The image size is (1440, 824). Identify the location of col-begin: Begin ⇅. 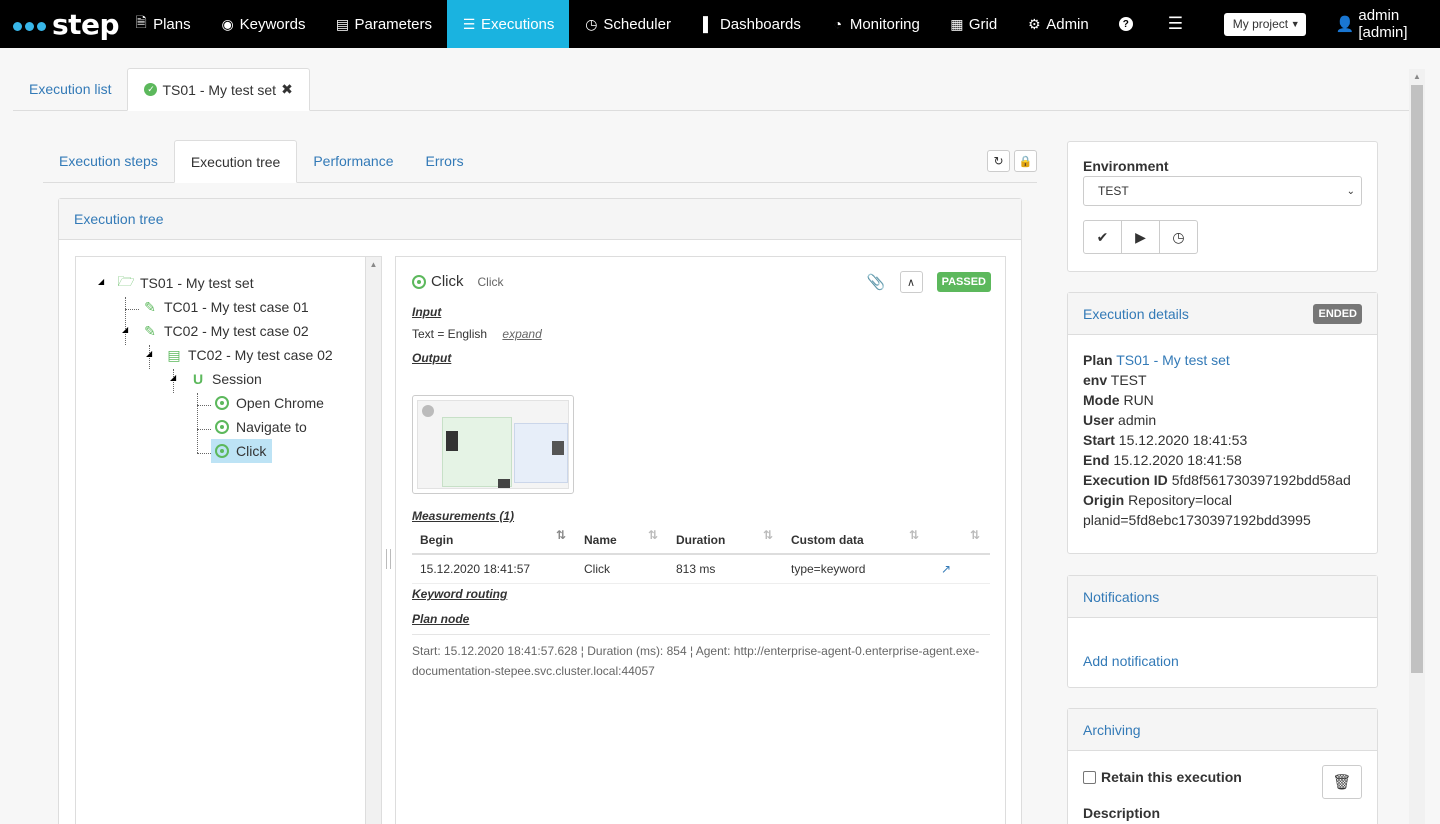
(494, 540).